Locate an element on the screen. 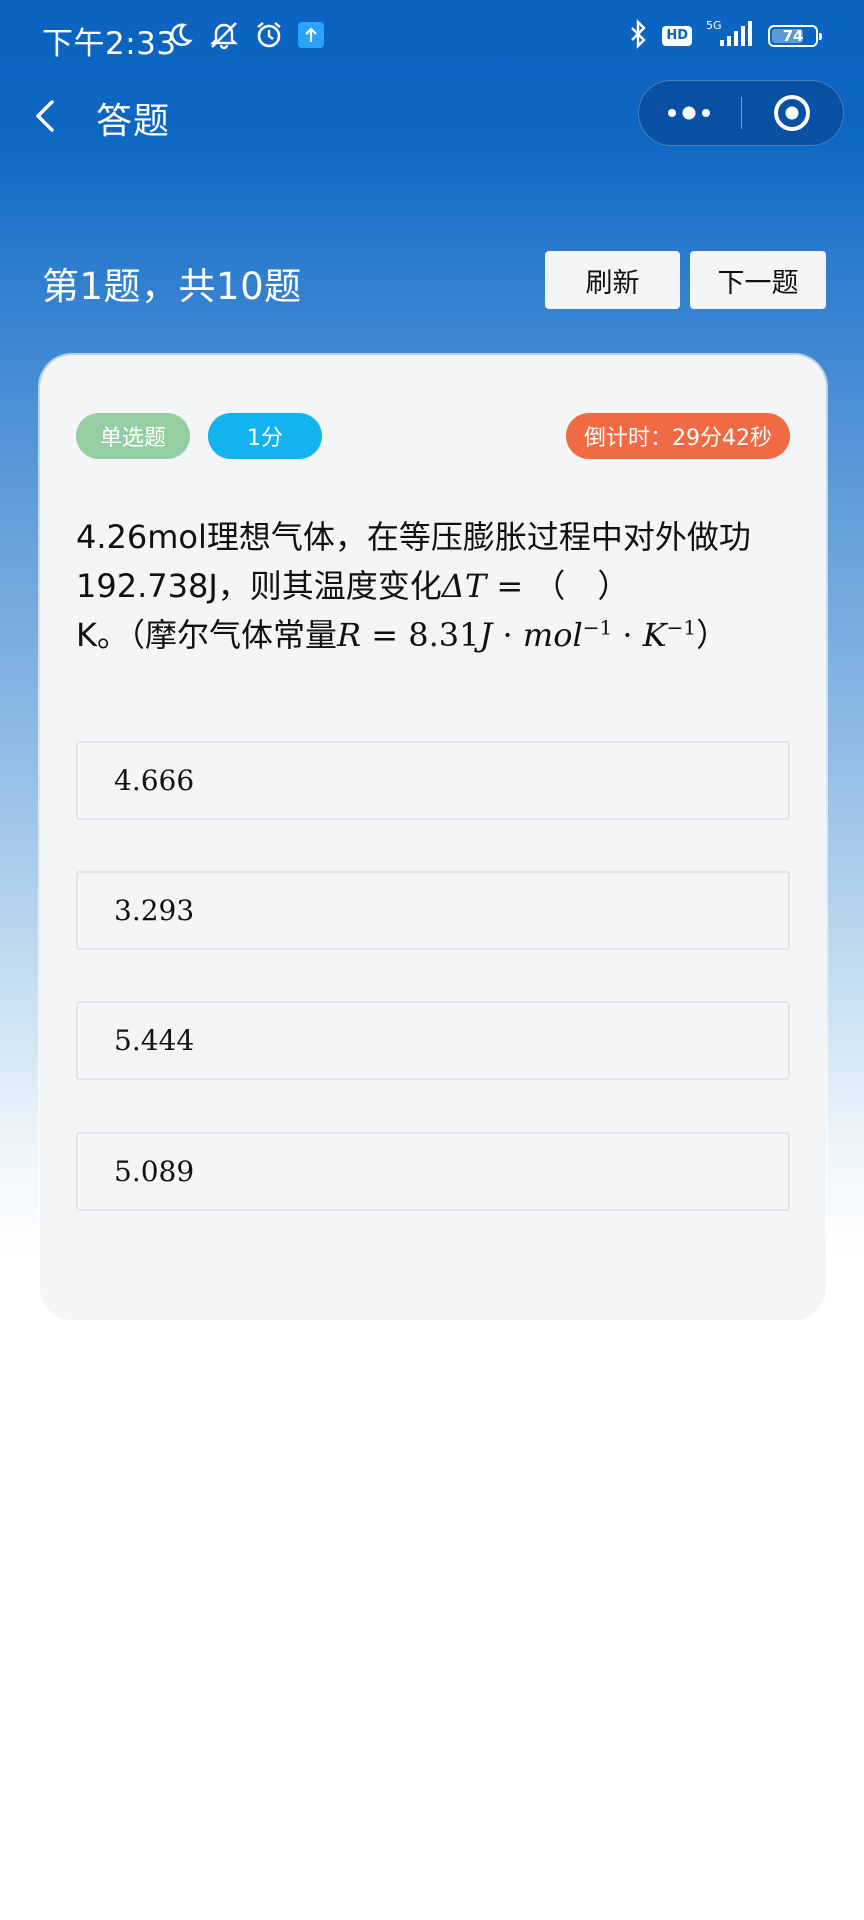 Image resolution: width=864 pixels, height=1920 pixels. r-symbol: R is located at coordinates (349, 635).